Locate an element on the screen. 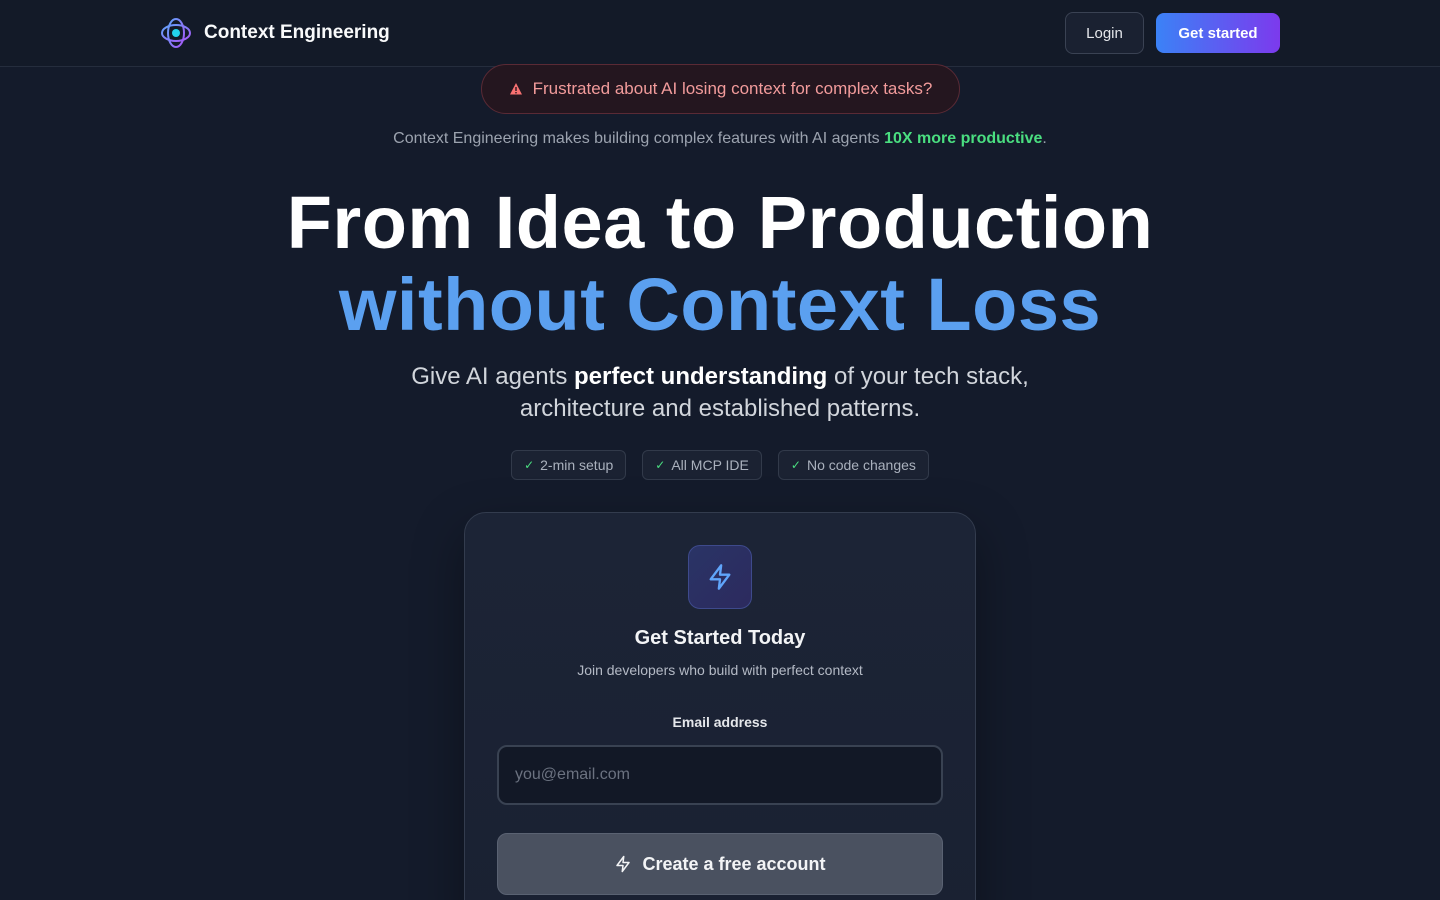  subtitle-bold: perfect understanding is located at coordinates (700, 376).